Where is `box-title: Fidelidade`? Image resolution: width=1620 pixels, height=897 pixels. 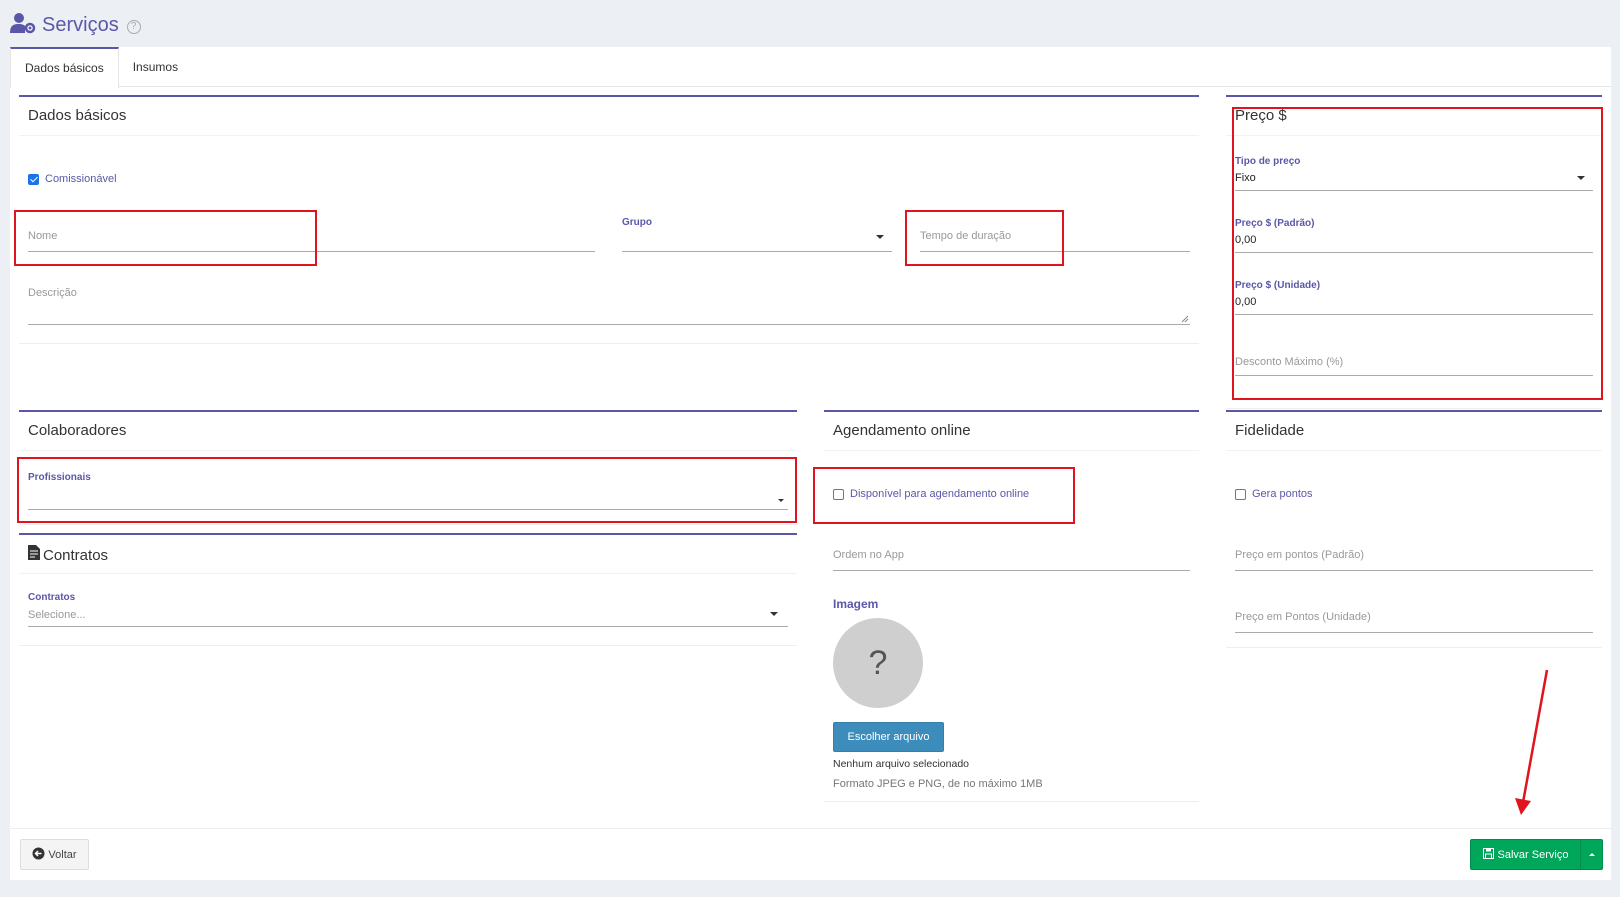
box-title: Fidelidade is located at coordinates (1270, 430).